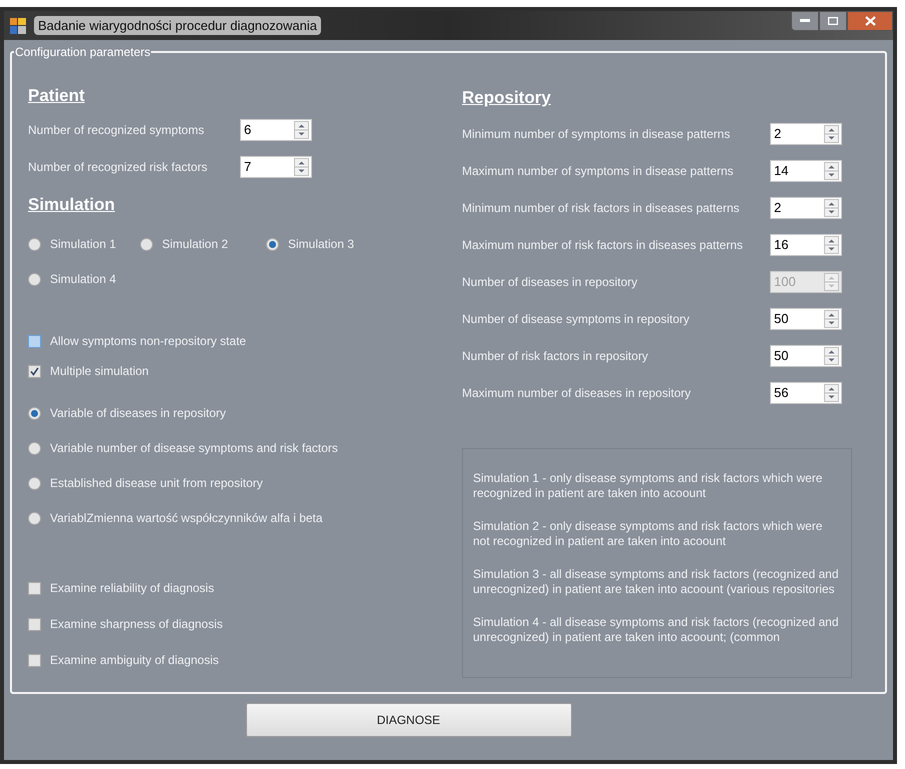 The width and height of the screenshot is (905, 769). Describe the element at coordinates (57, 96) in the screenshot. I see `section-heading: Patient` at that location.